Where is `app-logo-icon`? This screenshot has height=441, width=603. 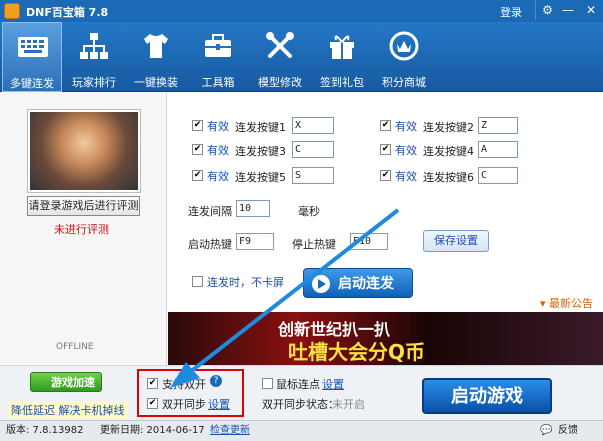 app-logo-icon is located at coordinates (12, 11).